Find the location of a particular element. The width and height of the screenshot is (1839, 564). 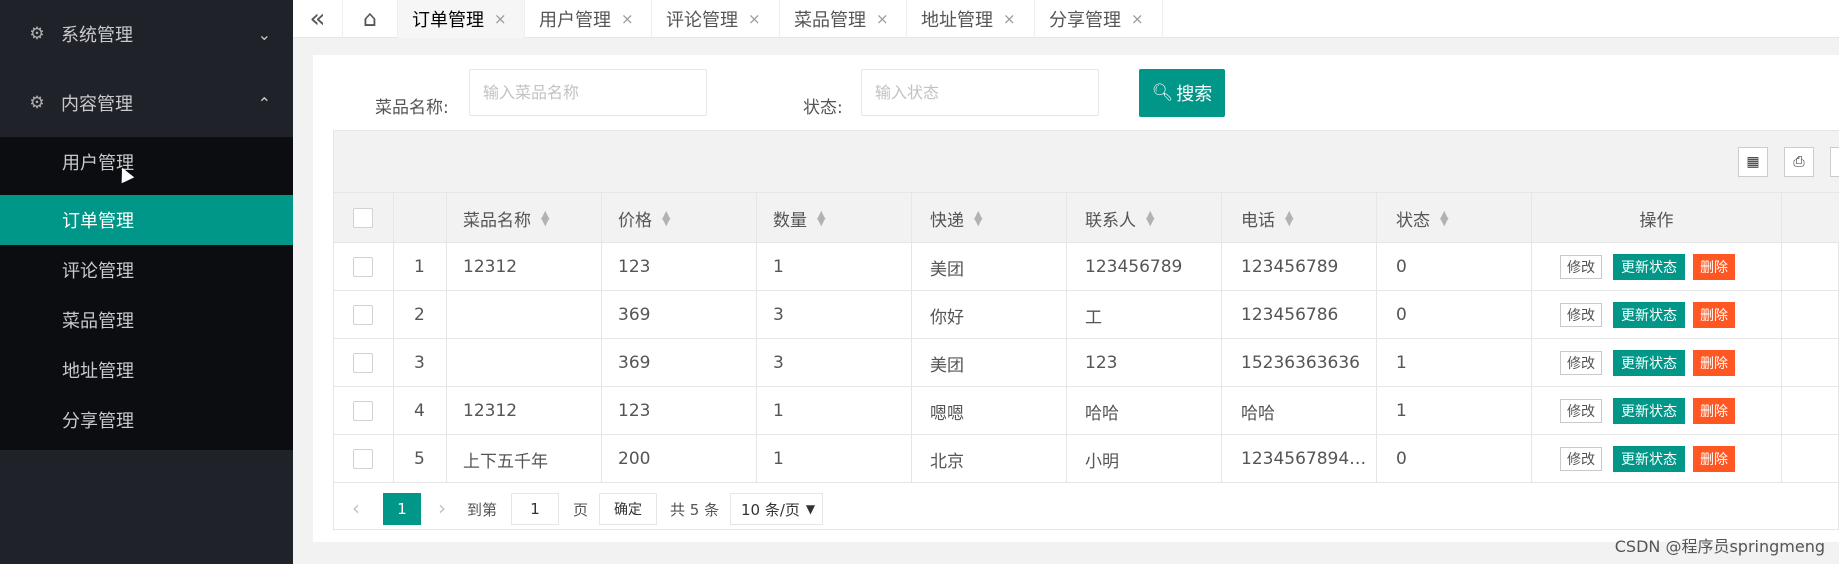

sidebar-item-shares: 分享管理 is located at coordinates (146, 420).